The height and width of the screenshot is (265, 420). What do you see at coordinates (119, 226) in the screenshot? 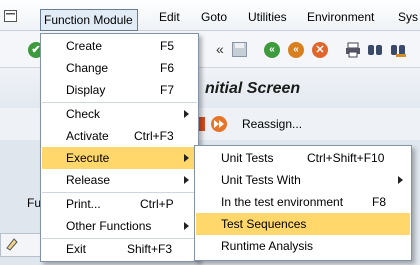
I see `menu-item-other-functions: Other Functions` at bounding box center [119, 226].